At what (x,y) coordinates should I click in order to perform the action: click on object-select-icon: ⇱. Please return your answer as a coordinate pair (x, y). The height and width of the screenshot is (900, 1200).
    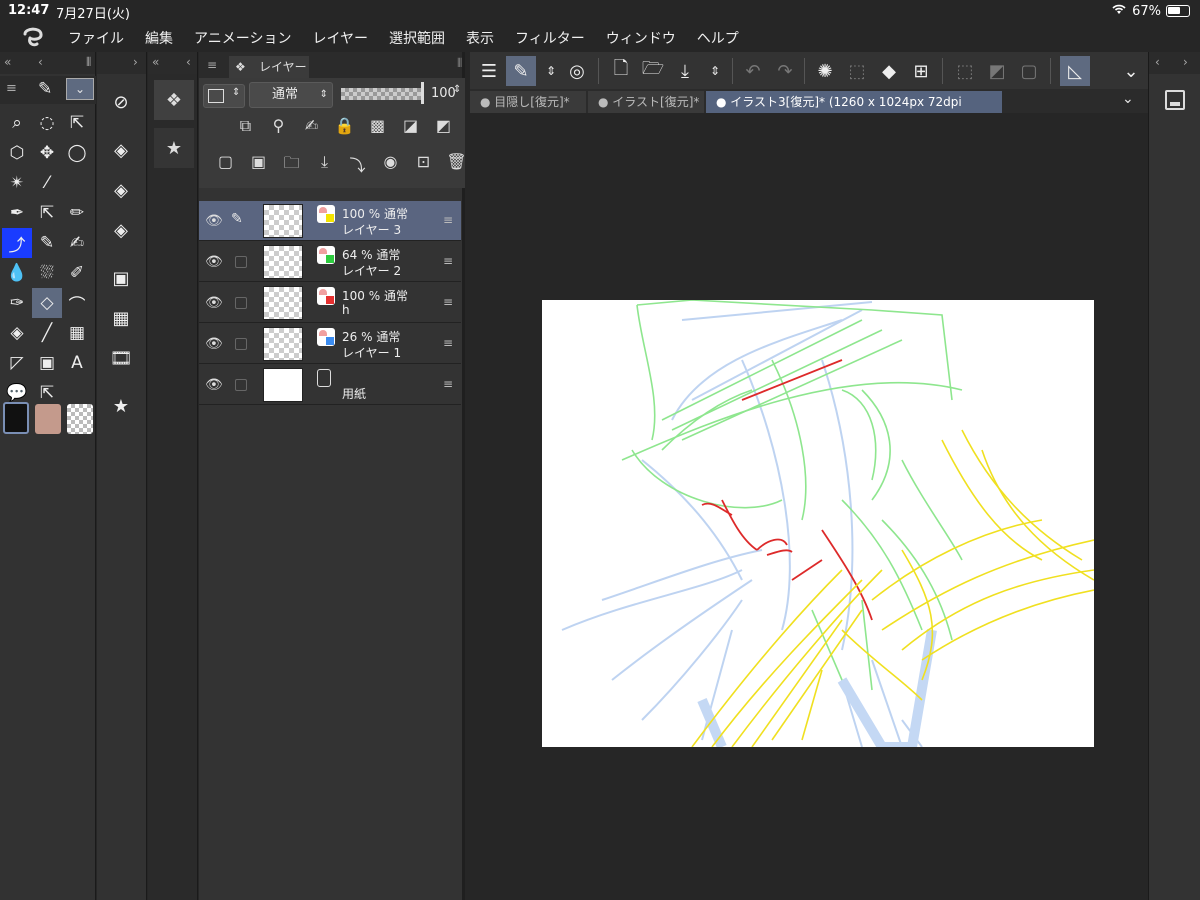
    Looking at the image, I should click on (77, 123).